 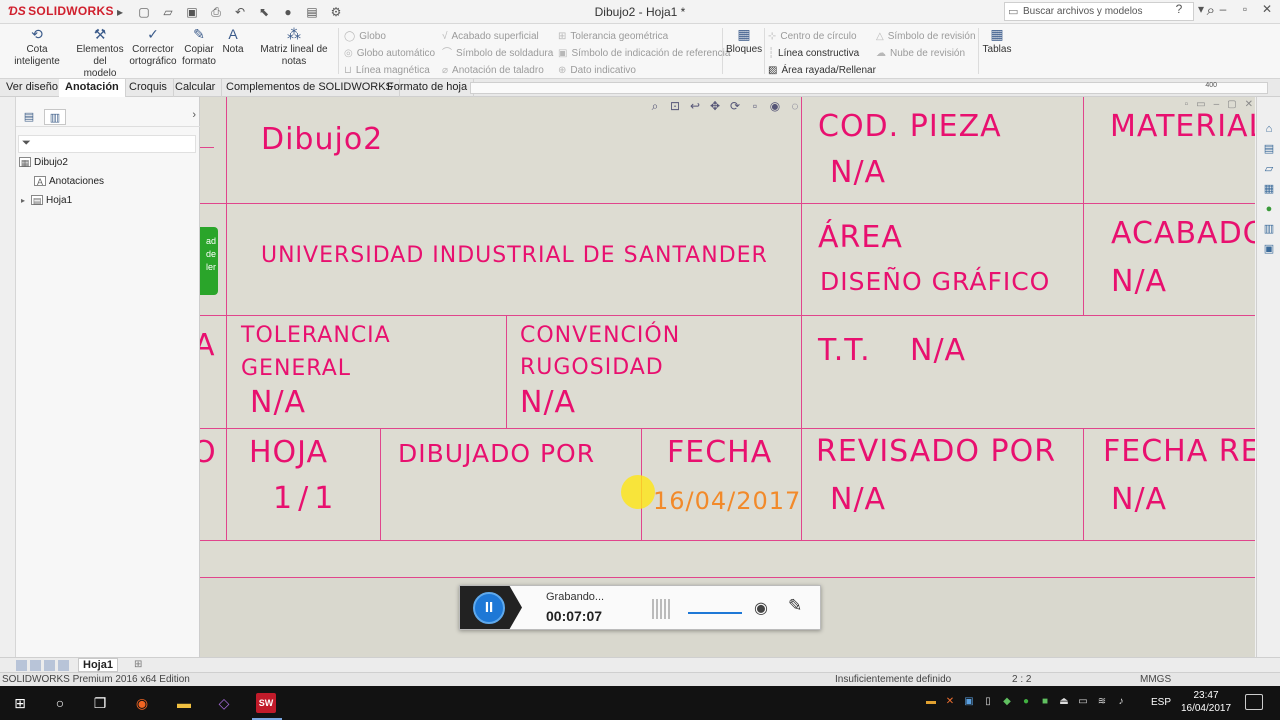 I want to click on file-explorer-icon: ▬, so click(x=184, y=703).